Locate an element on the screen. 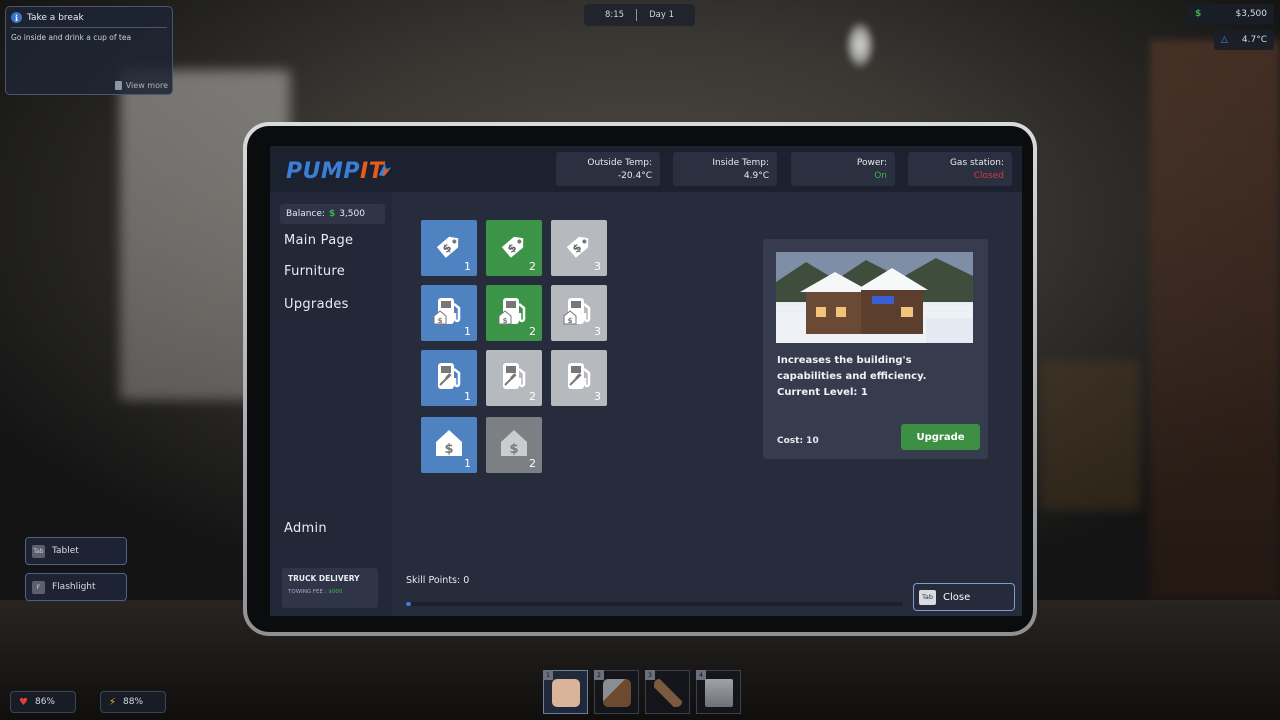 The height and width of the screenshot is (720, 1280). nav-furniture: Furniture is located at coordinates (314, 271).